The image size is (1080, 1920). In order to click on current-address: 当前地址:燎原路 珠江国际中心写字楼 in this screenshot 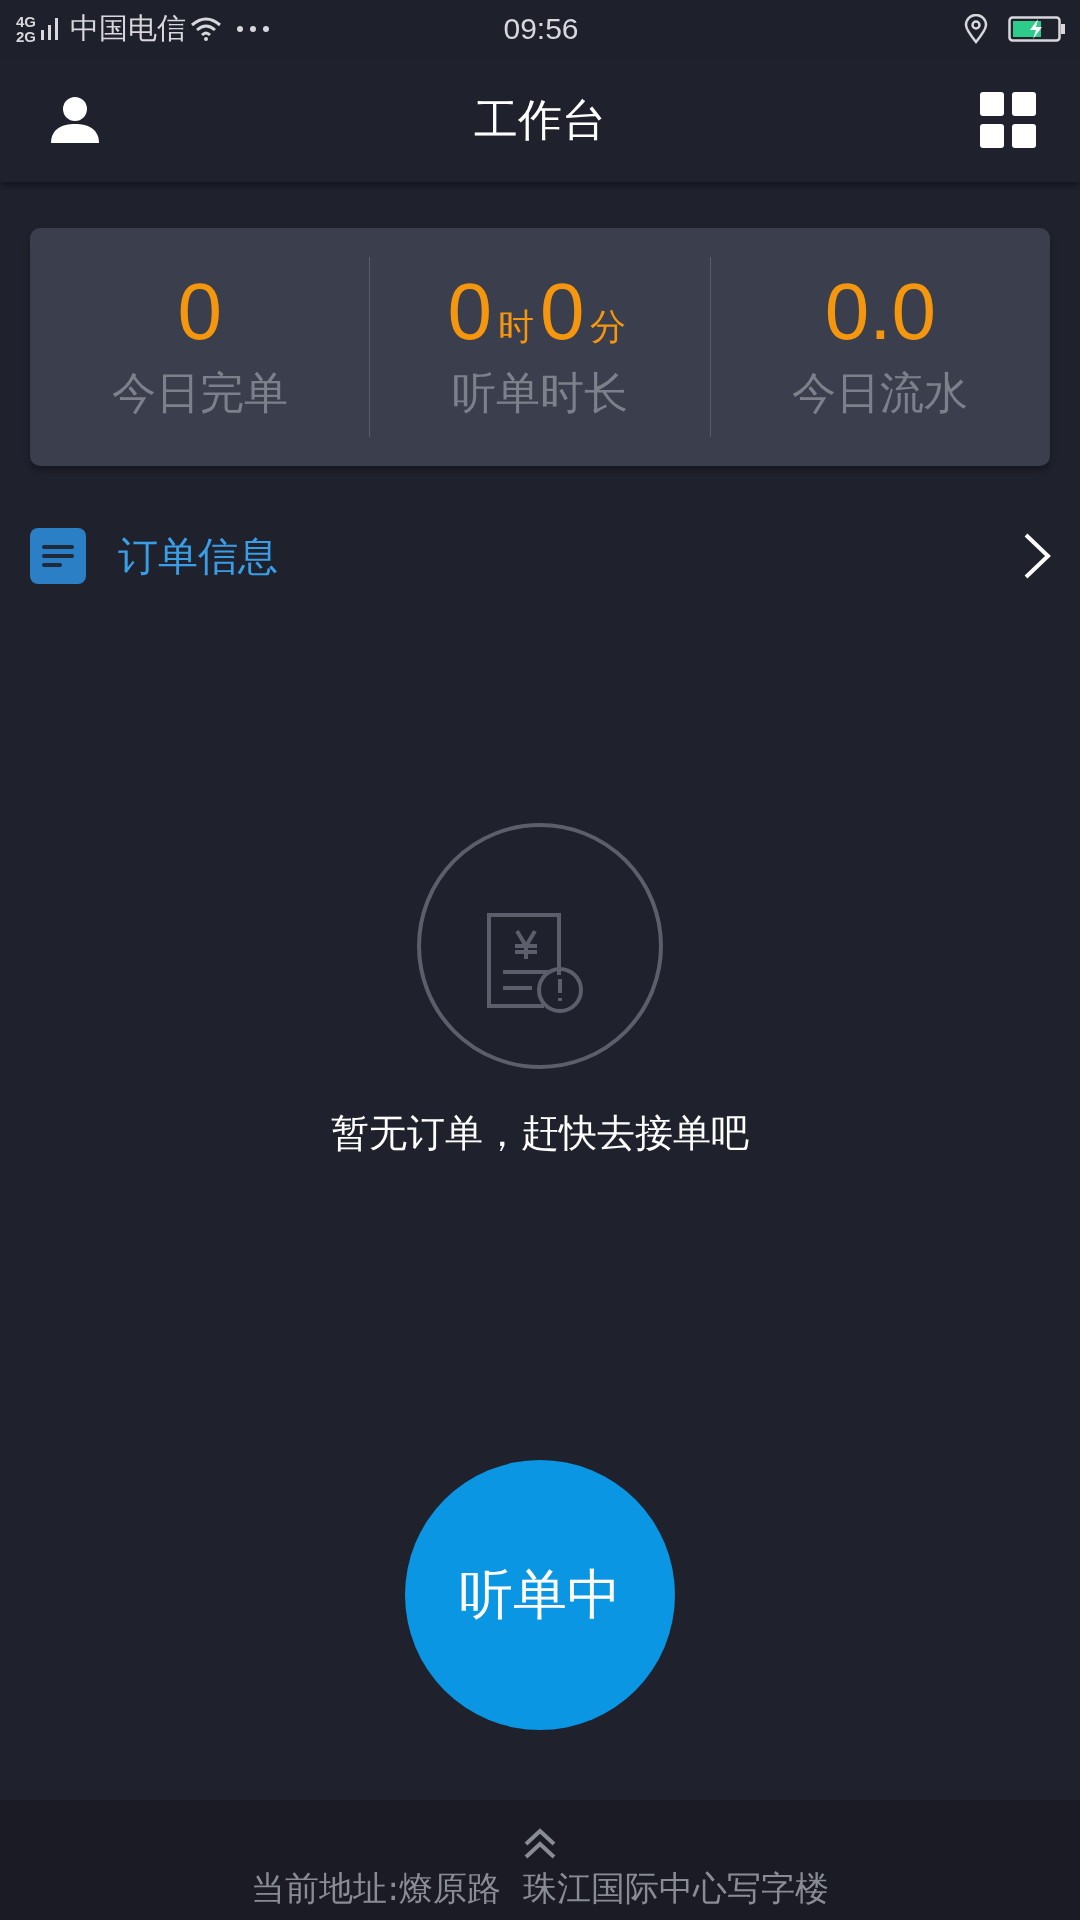, I will do `click(540, 1888)`.